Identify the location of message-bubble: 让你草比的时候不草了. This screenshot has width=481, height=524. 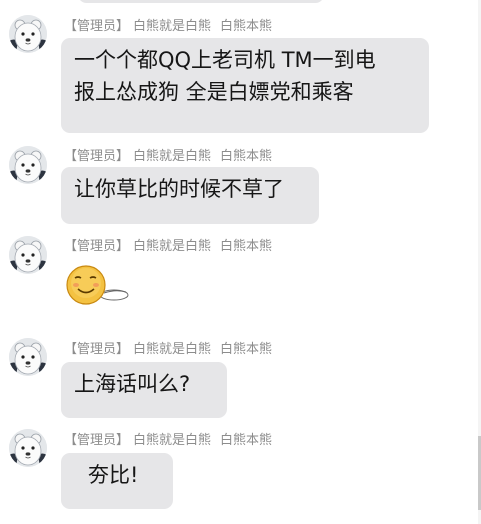
(190, 195).